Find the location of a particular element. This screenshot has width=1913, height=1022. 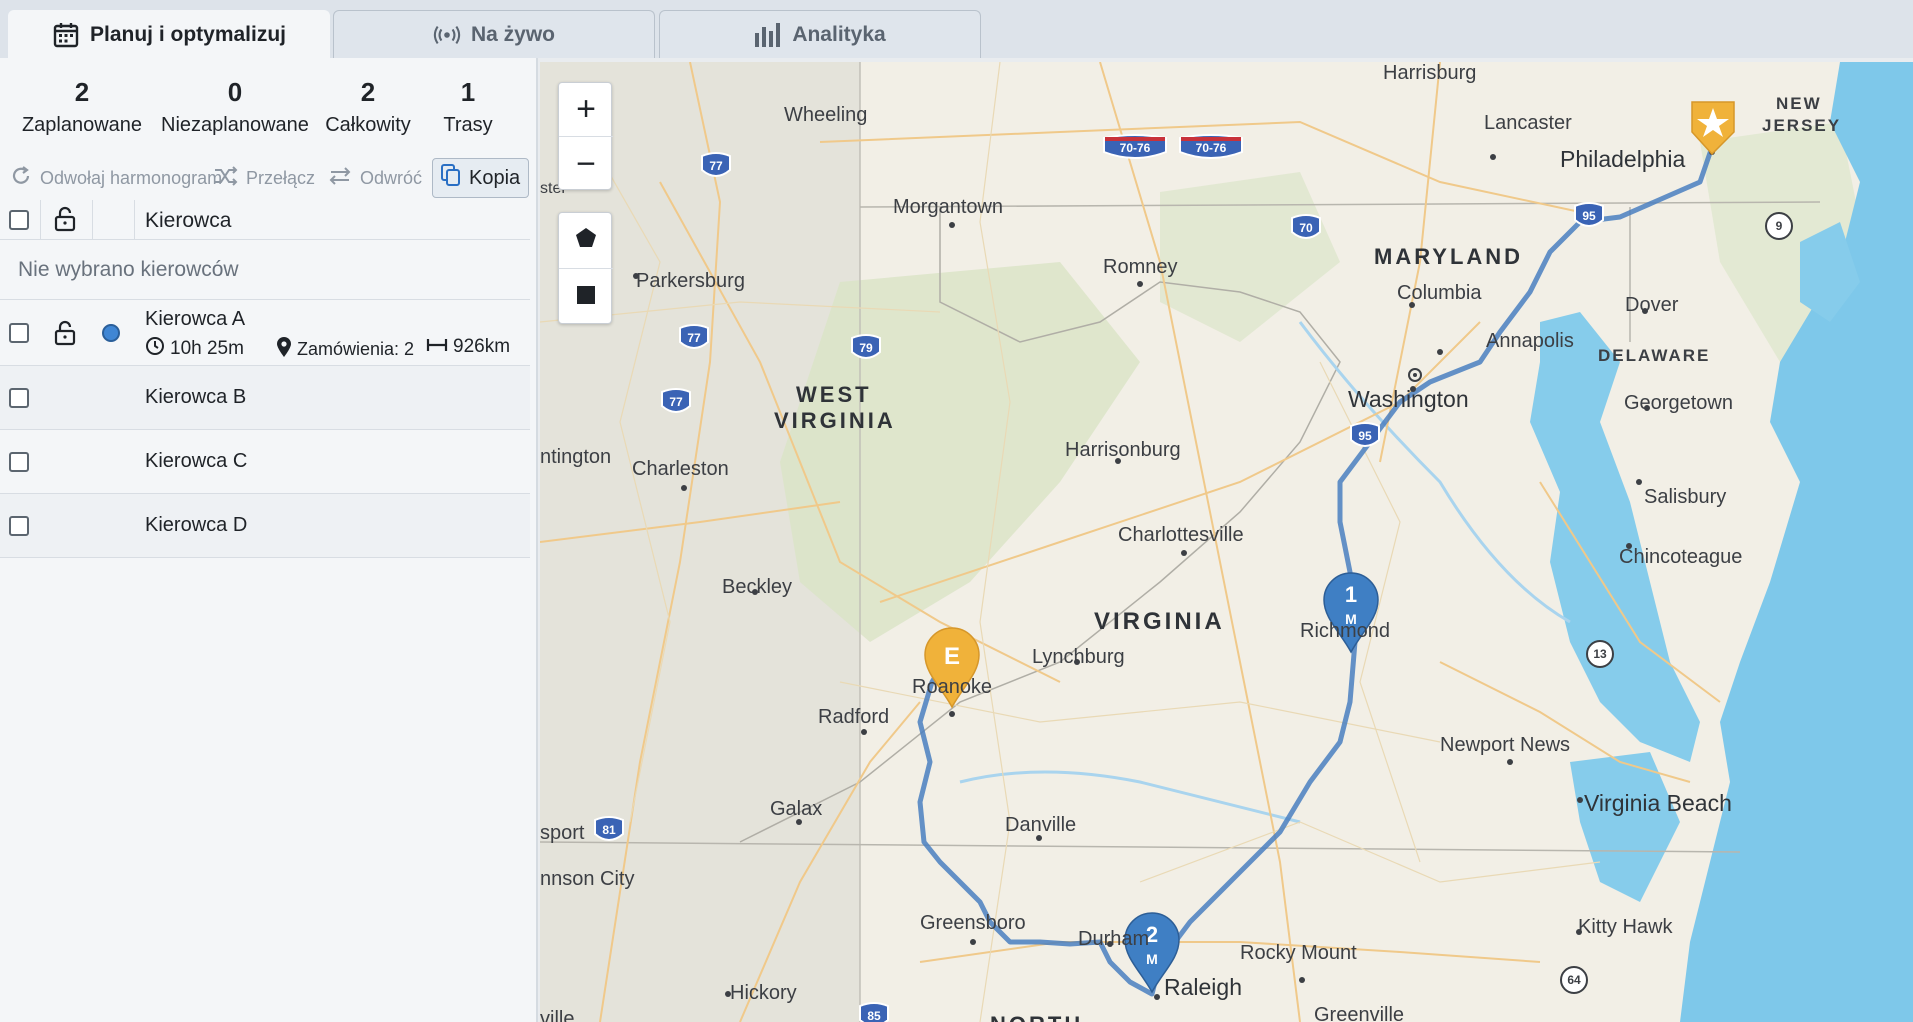

driver-name: Kierowca B is located at coordinates (196, 397).